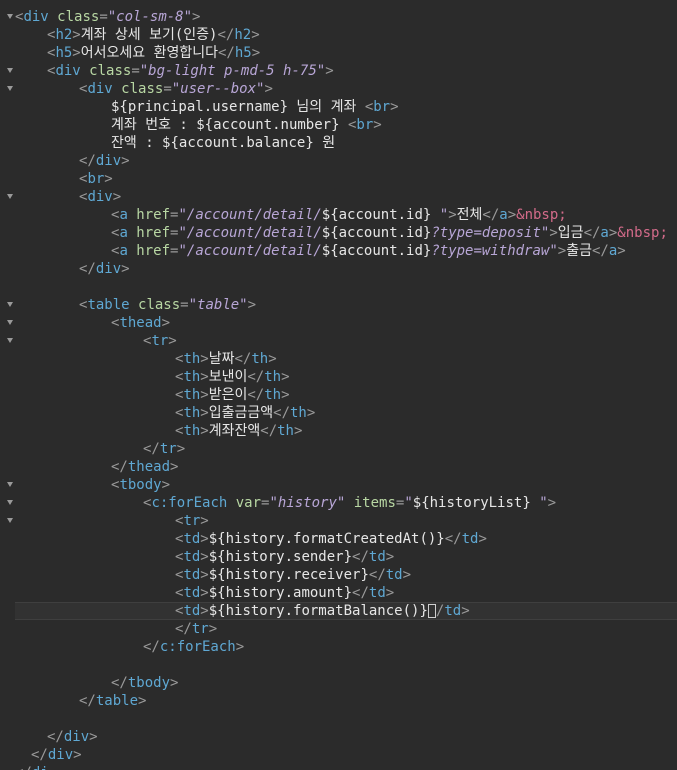 Image resolution: width=677 pixels, height=770 pixels. Describe the element at coordinates (346, 683) in the screenshot. I see `code-line: </tbody>` at that location.